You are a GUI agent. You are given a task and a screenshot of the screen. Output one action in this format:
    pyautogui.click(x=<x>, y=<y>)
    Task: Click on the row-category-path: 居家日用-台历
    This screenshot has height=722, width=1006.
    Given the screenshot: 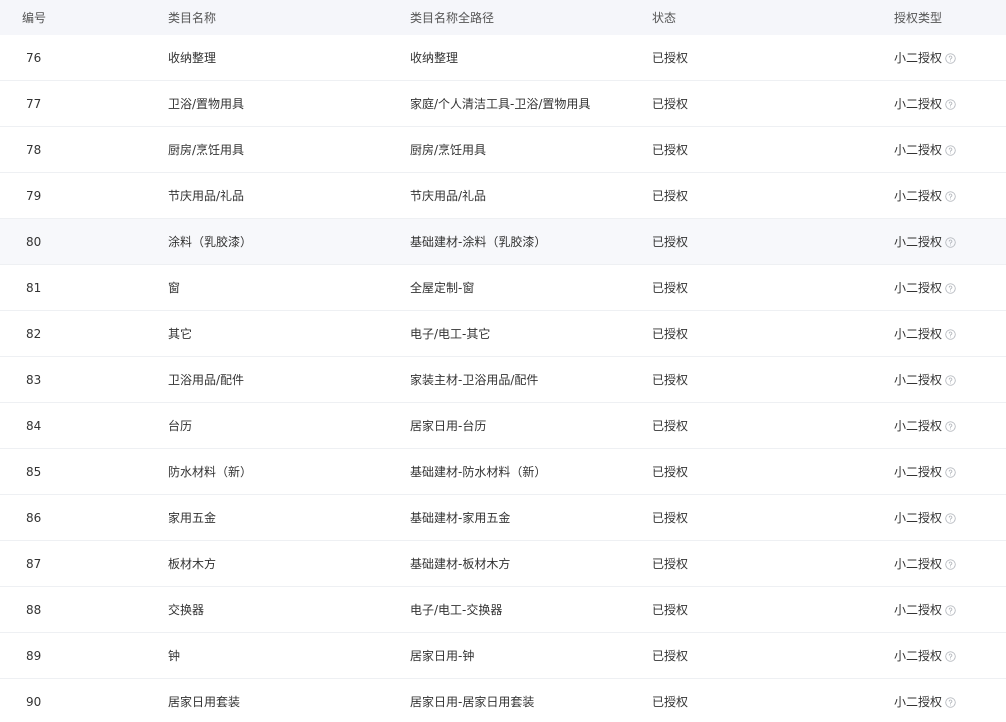 What is the action you would take?
    pyautogui.click(x=448, y=426)
    